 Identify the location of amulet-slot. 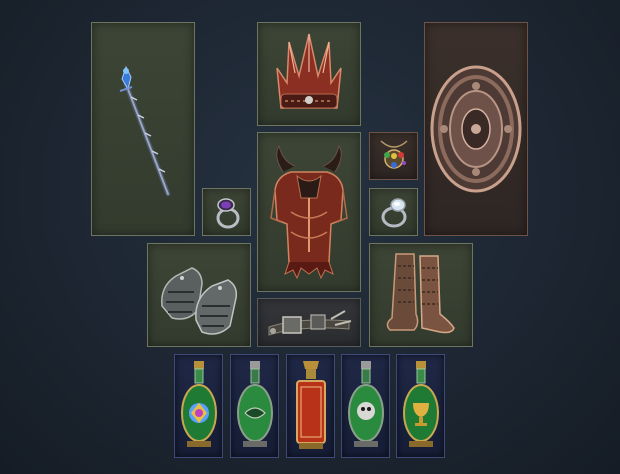
(393, 156).